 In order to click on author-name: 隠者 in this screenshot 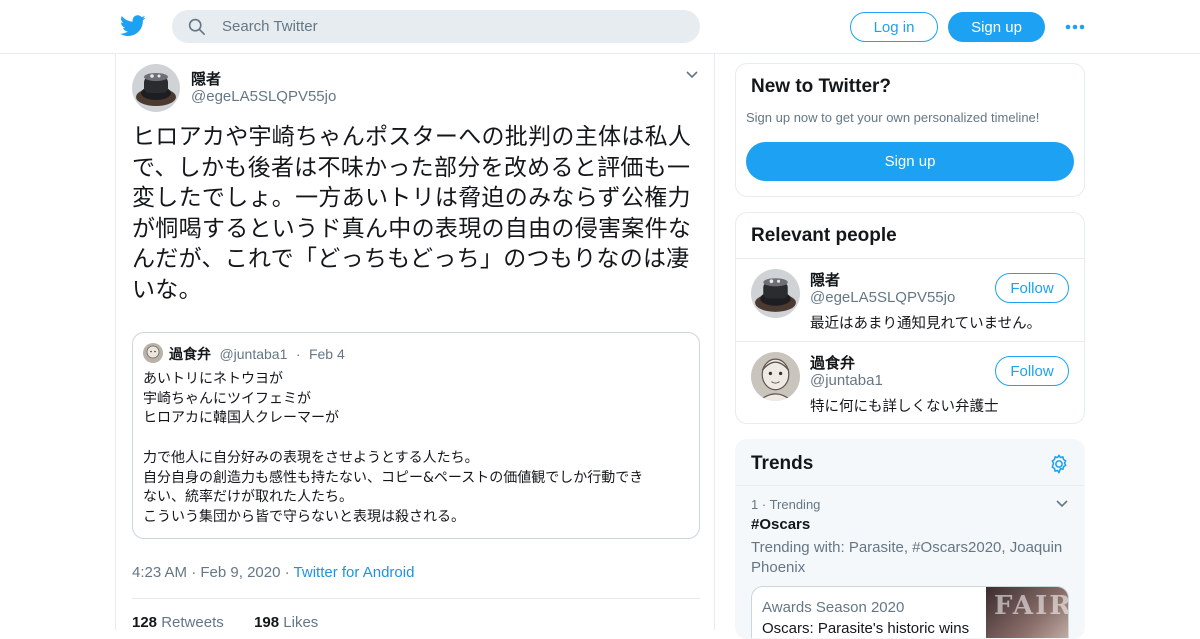, I will do `click(206, 78)`.